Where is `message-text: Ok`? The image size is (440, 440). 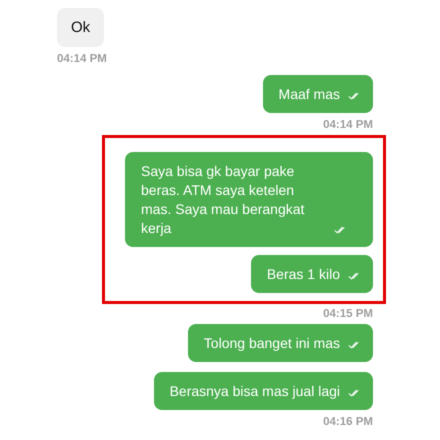
message-text: Ok is located at coordinates (80, 27).